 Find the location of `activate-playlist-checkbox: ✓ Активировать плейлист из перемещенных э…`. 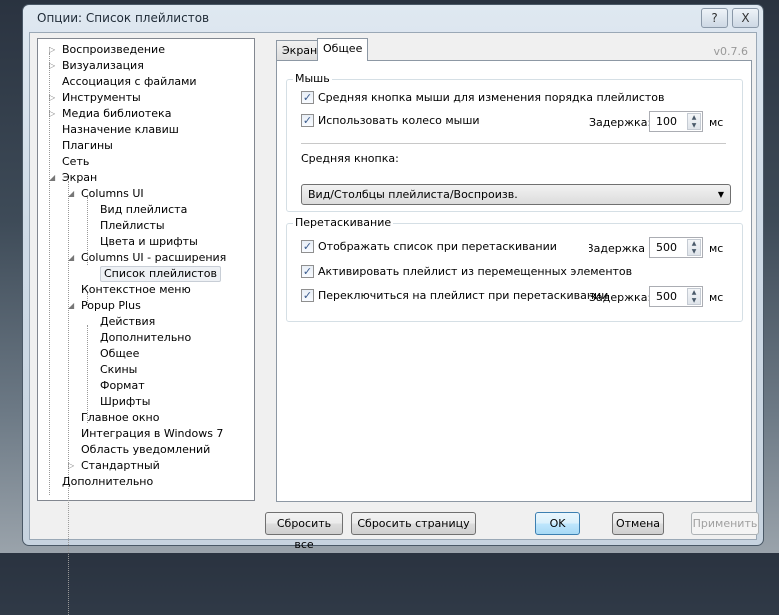

activate-playlist-checkbox: ✓ Активировать плейлист из перемещенных э… is located at coordinates (466, 271).